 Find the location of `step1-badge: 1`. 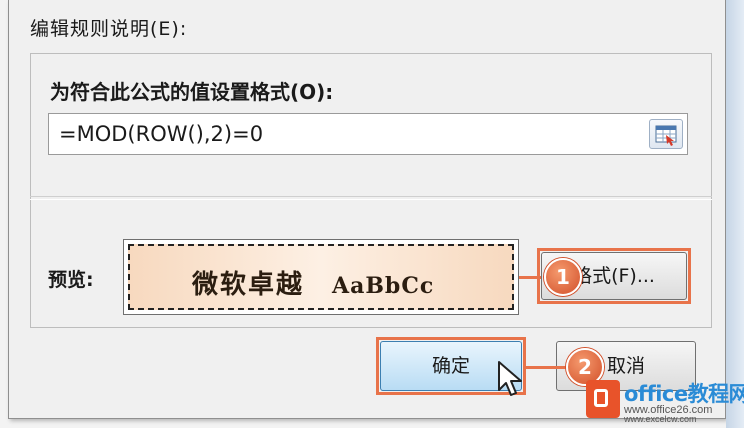

step1-badge: 1 is located at coordinates (563, 277).